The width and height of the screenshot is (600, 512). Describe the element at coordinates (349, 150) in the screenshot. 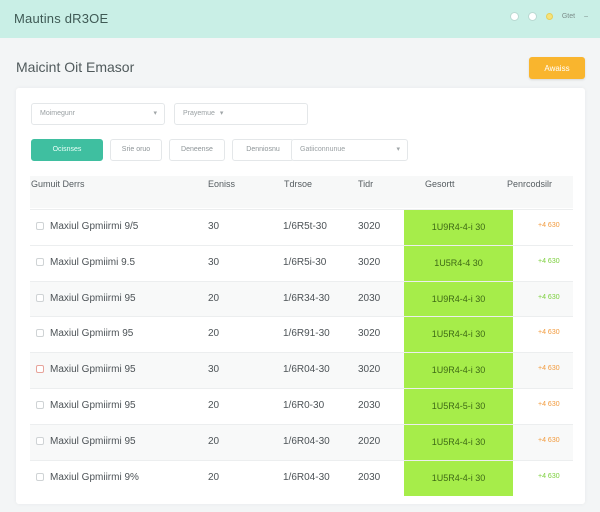

I see `filter-select-long: Gatiiconnunue ▾` at that location.